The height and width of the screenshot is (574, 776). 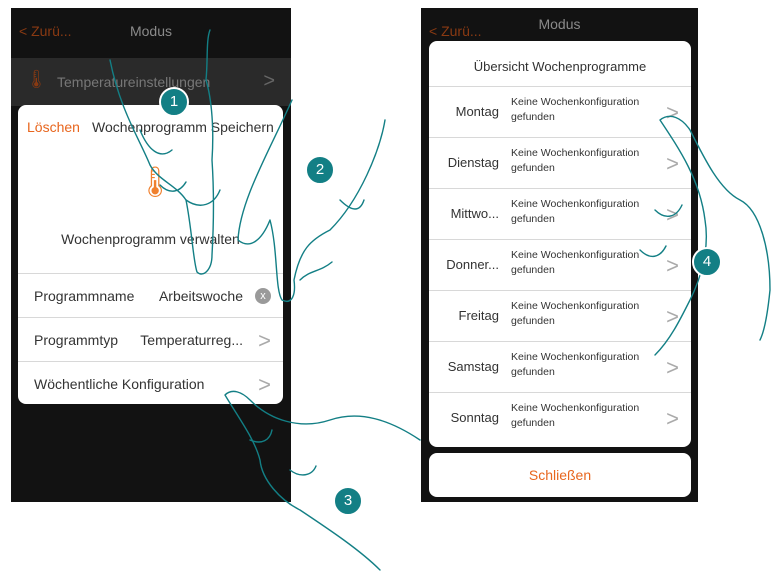 I want to click on step-badge-2: 2, so click(x=320, y=170).